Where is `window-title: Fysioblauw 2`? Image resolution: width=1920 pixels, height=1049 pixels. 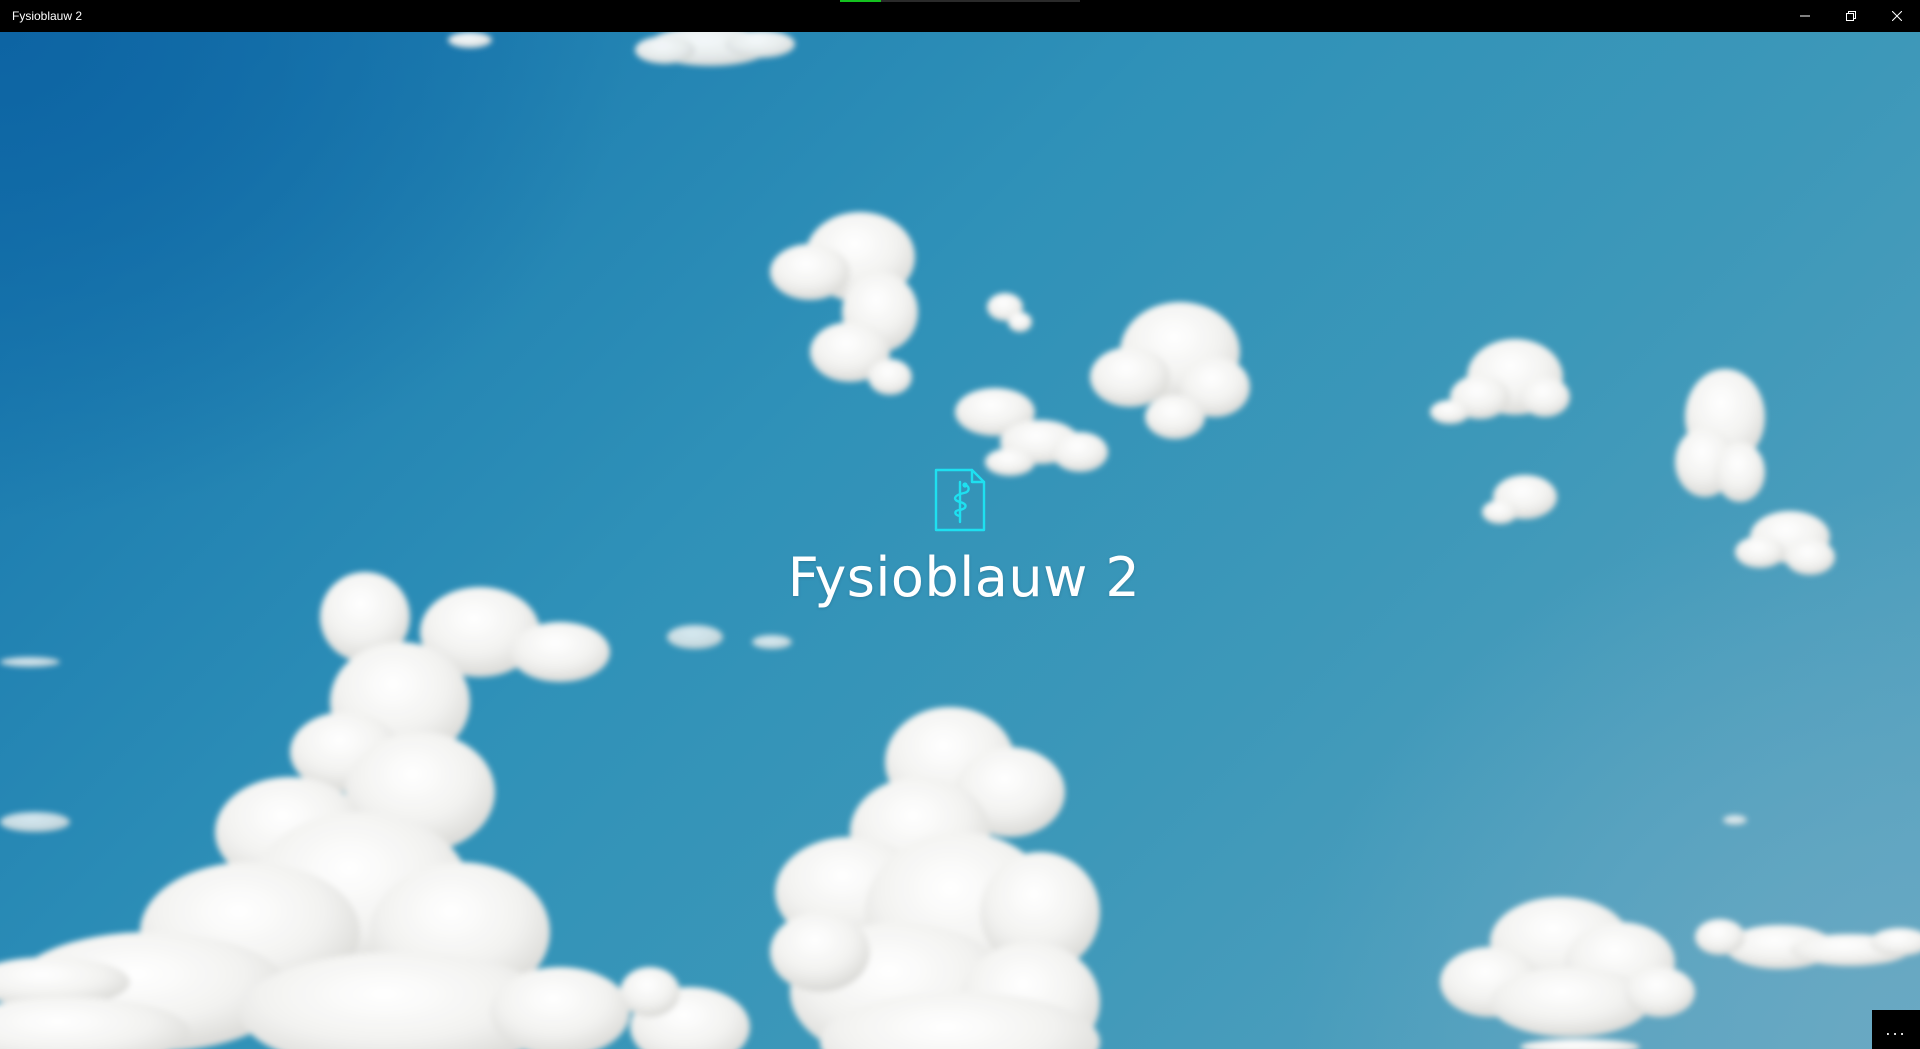 window-title: Fysioblauw 2 is located at coordinates (47, 16).